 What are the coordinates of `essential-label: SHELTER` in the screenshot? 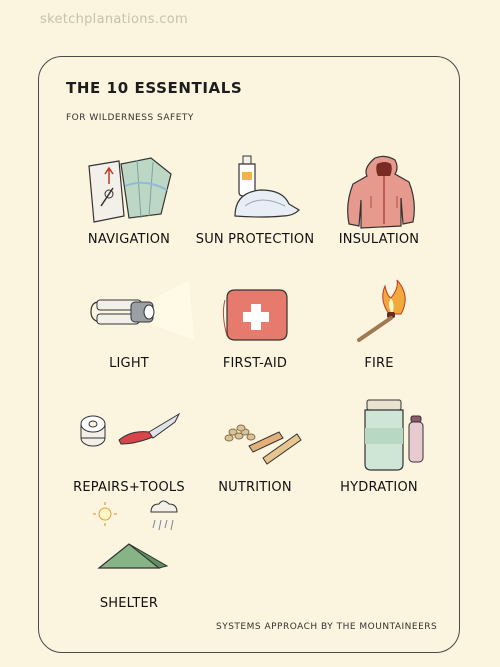 It's located at (129, 603).